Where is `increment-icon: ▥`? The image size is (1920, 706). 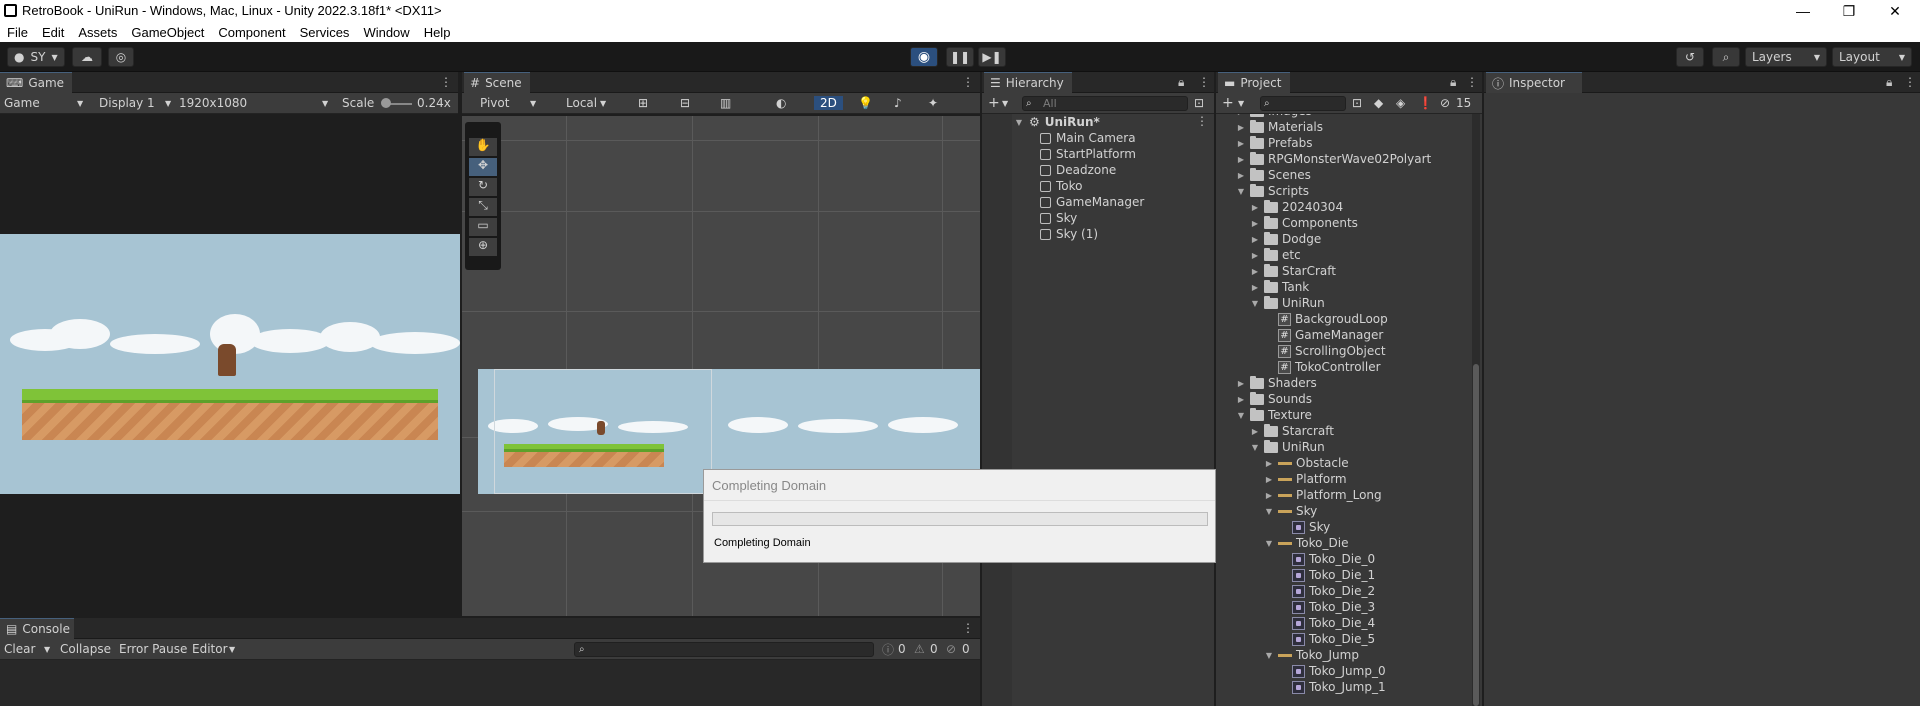 increment-icon: ▥ is located at coordinates (725, 103).